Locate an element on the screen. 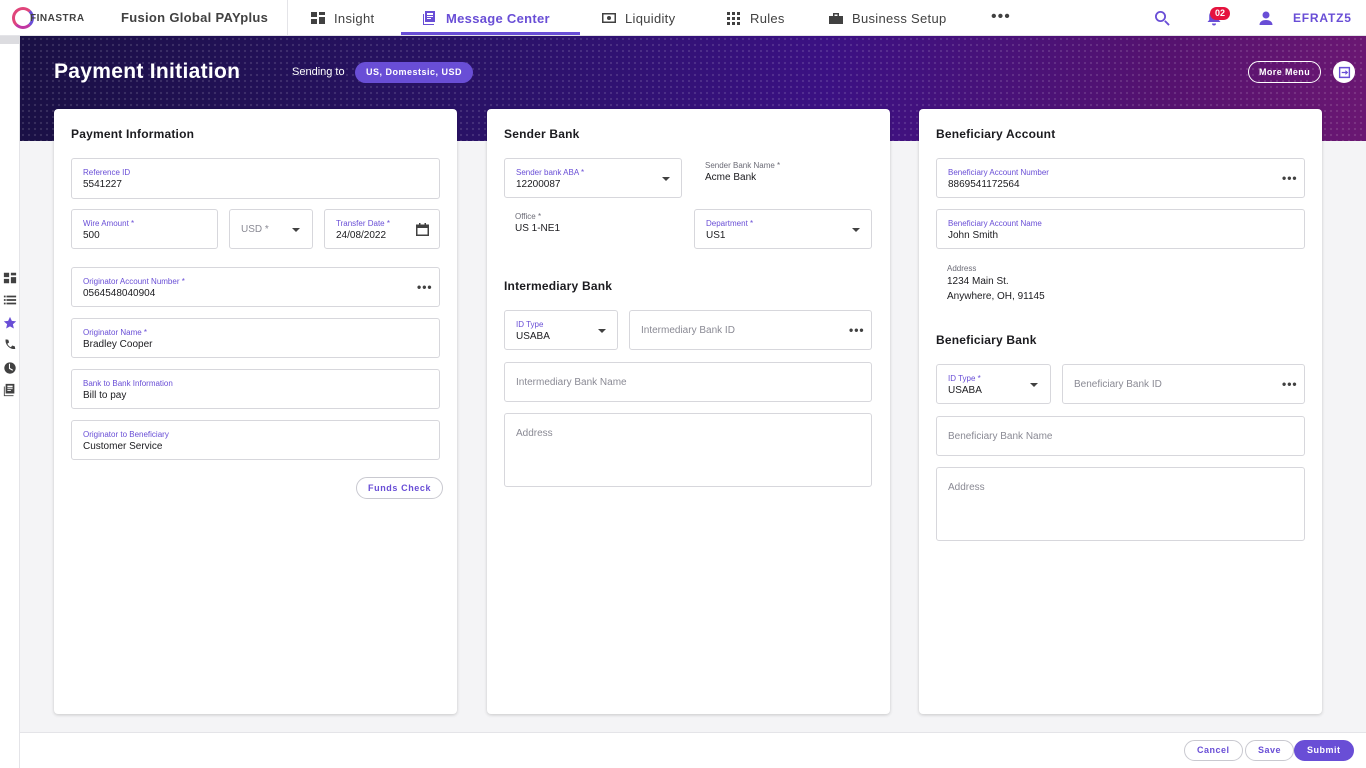 This screenshot has height=768, width=1366. nav-message-center: Message Center is located at coordinates (486, 18).